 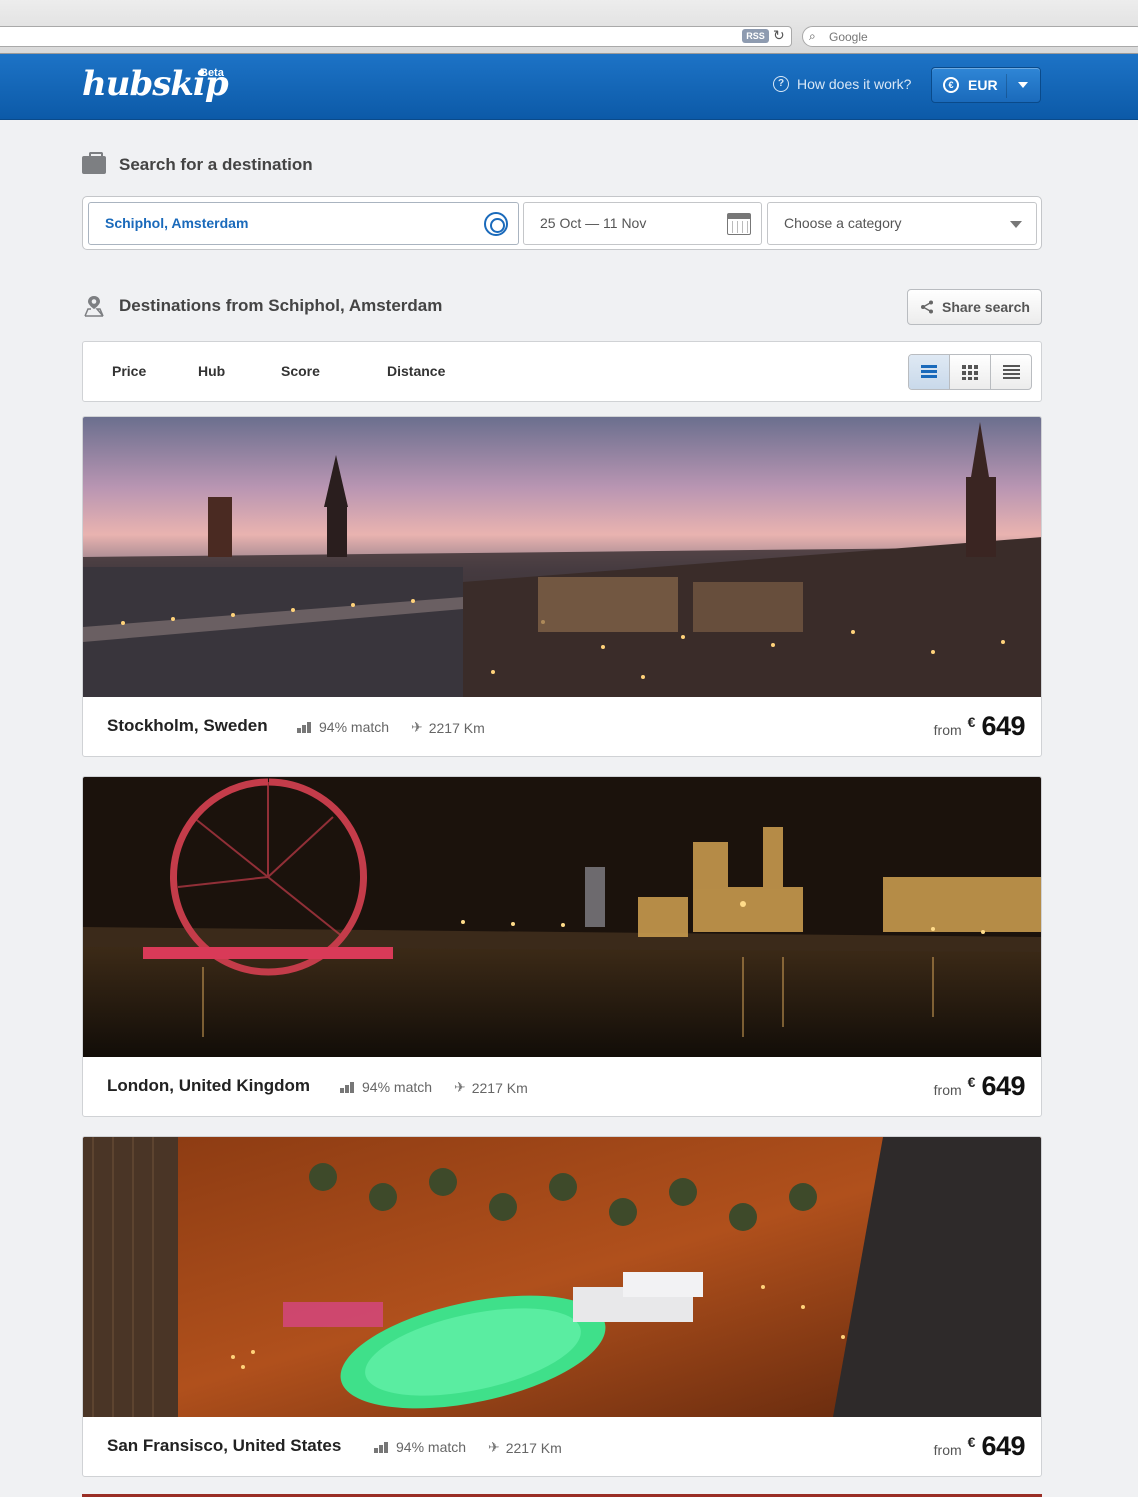 I want to click on rss-button: RSS, so click(x=755, y=36).